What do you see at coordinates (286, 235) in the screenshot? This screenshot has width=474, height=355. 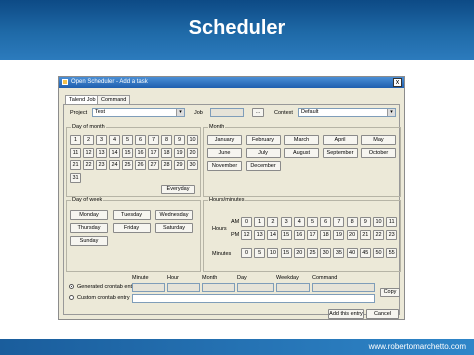 I see `hour-button-15: 15` at bounding box center [286, 235].